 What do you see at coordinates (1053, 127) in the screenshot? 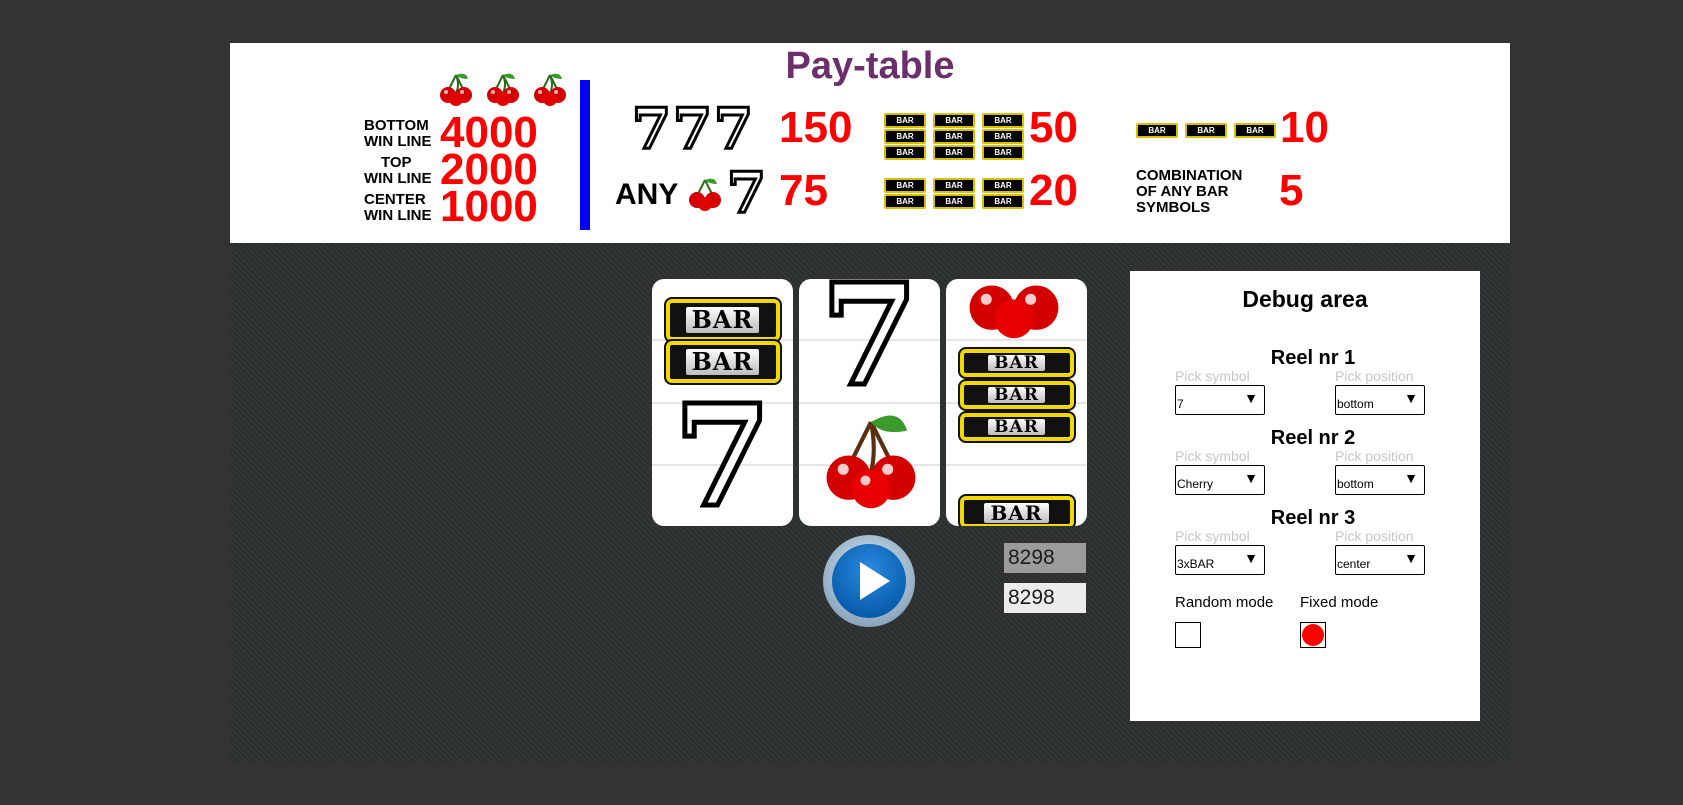
I see `three-triple-bar-value: 50` at bounding box center [1053, 127].